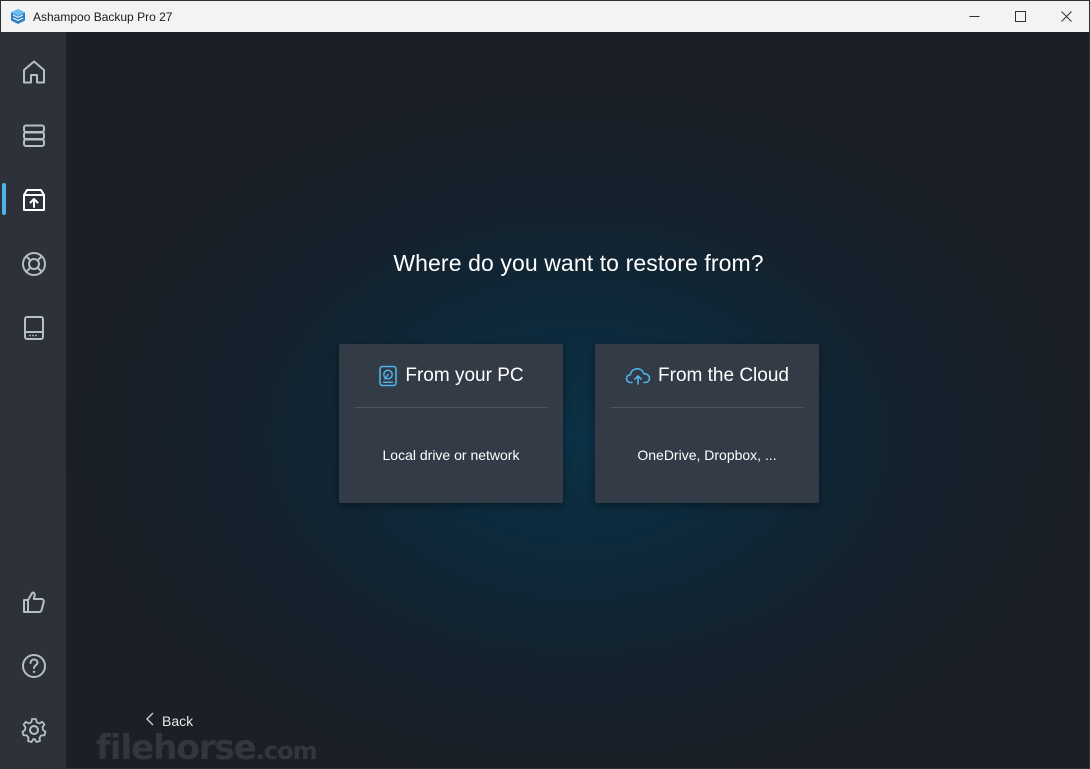  I want to click on card-header: From the Cloud, so click(707, 376).